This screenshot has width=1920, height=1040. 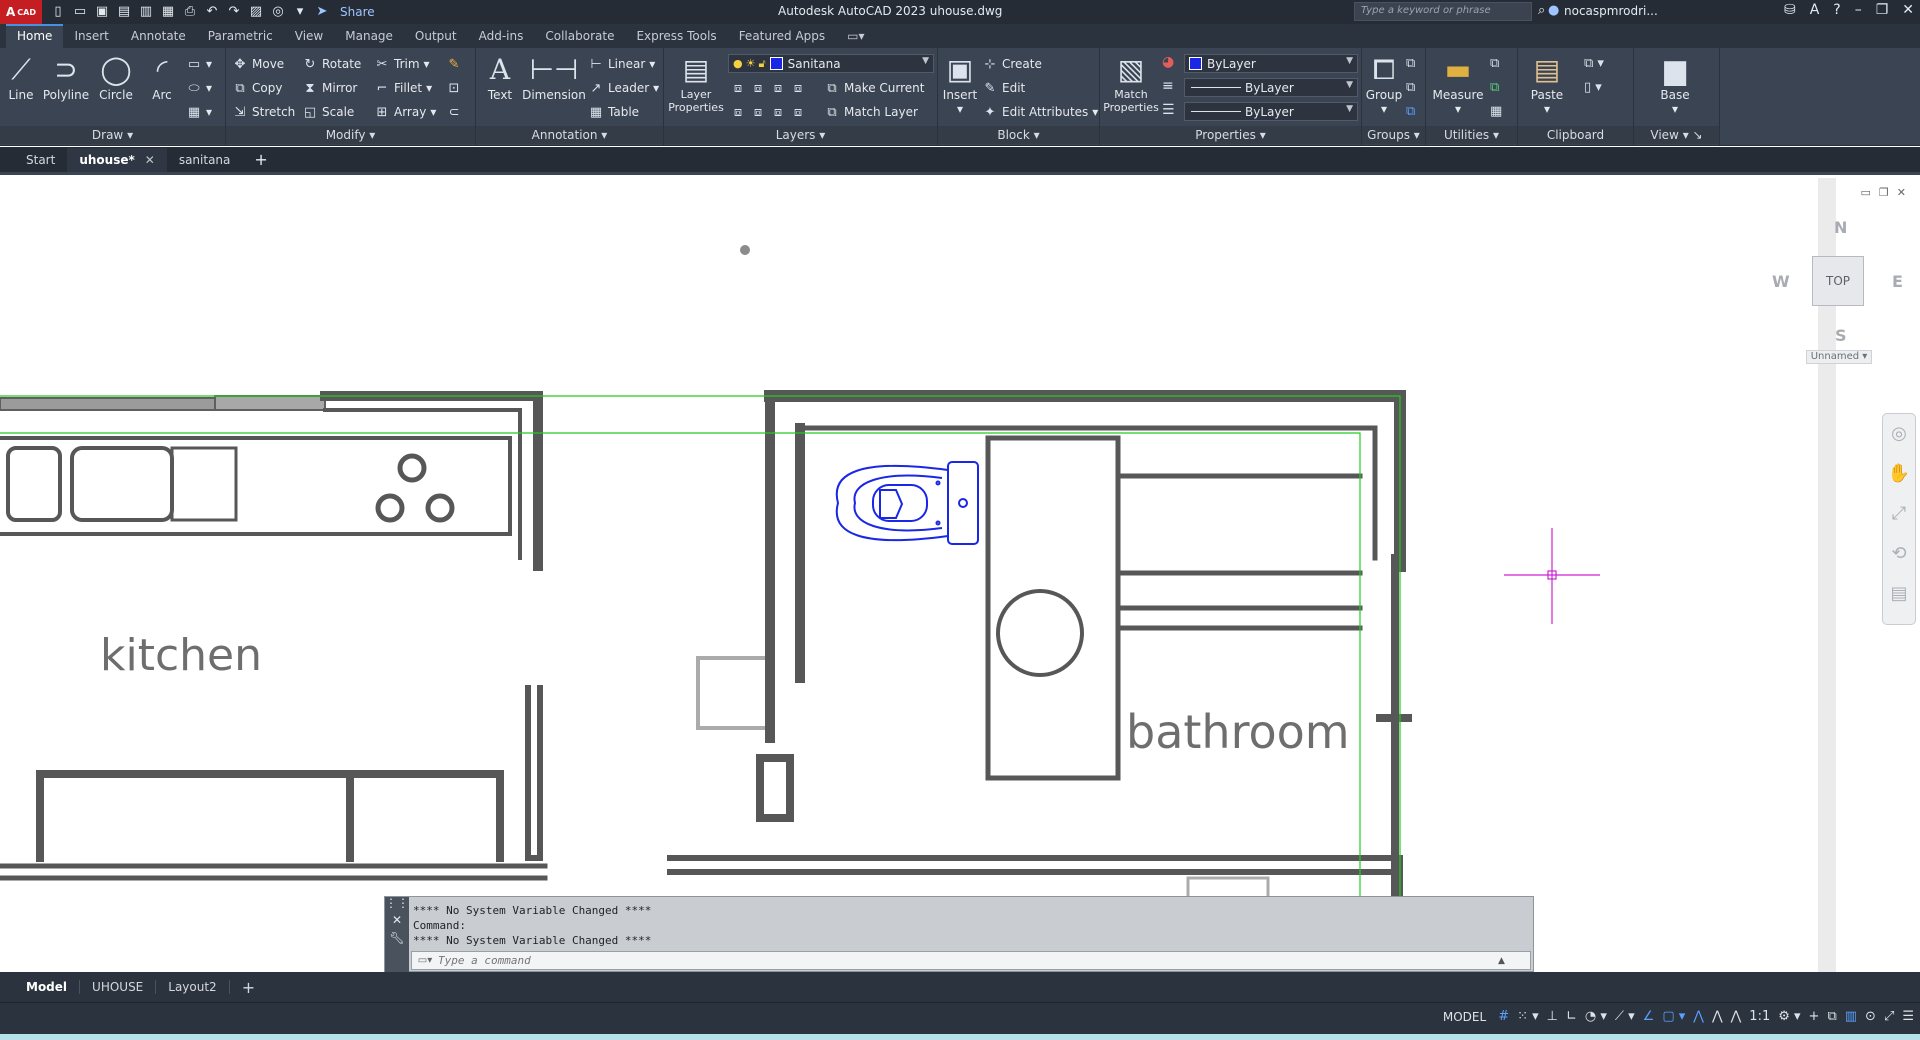 I want to click on layer-on-tool-icon: ⧈, so click(x=758, y=112).